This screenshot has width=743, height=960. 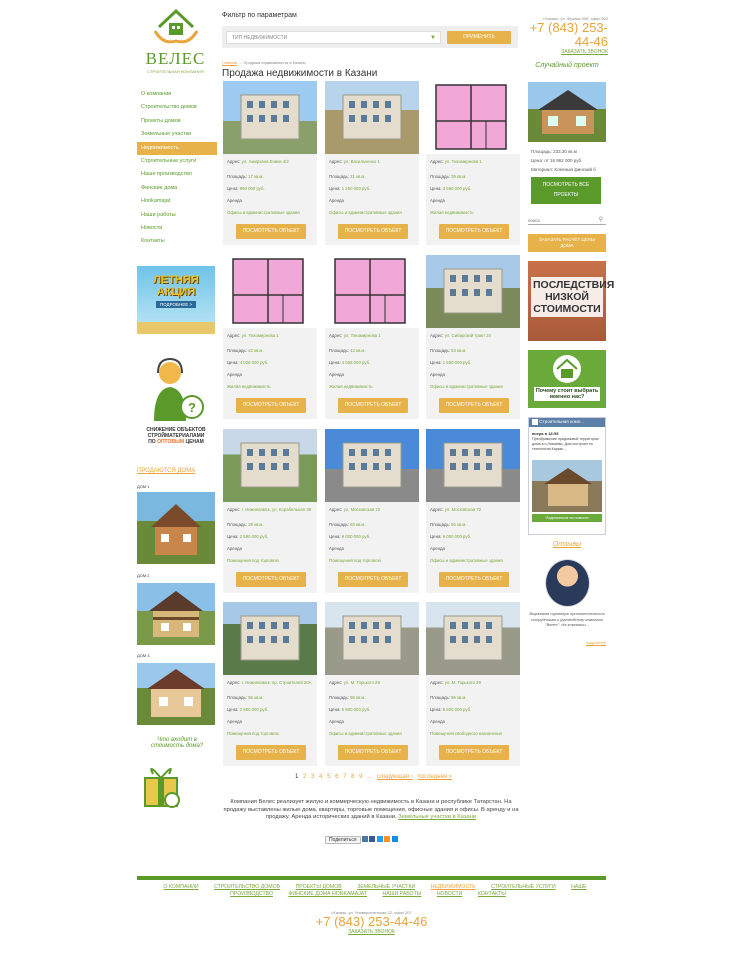 What do you see at coordinates (180, 887) in the screenshot?
I see `footer-link-about: О компании` at bounding box center [180, 887].